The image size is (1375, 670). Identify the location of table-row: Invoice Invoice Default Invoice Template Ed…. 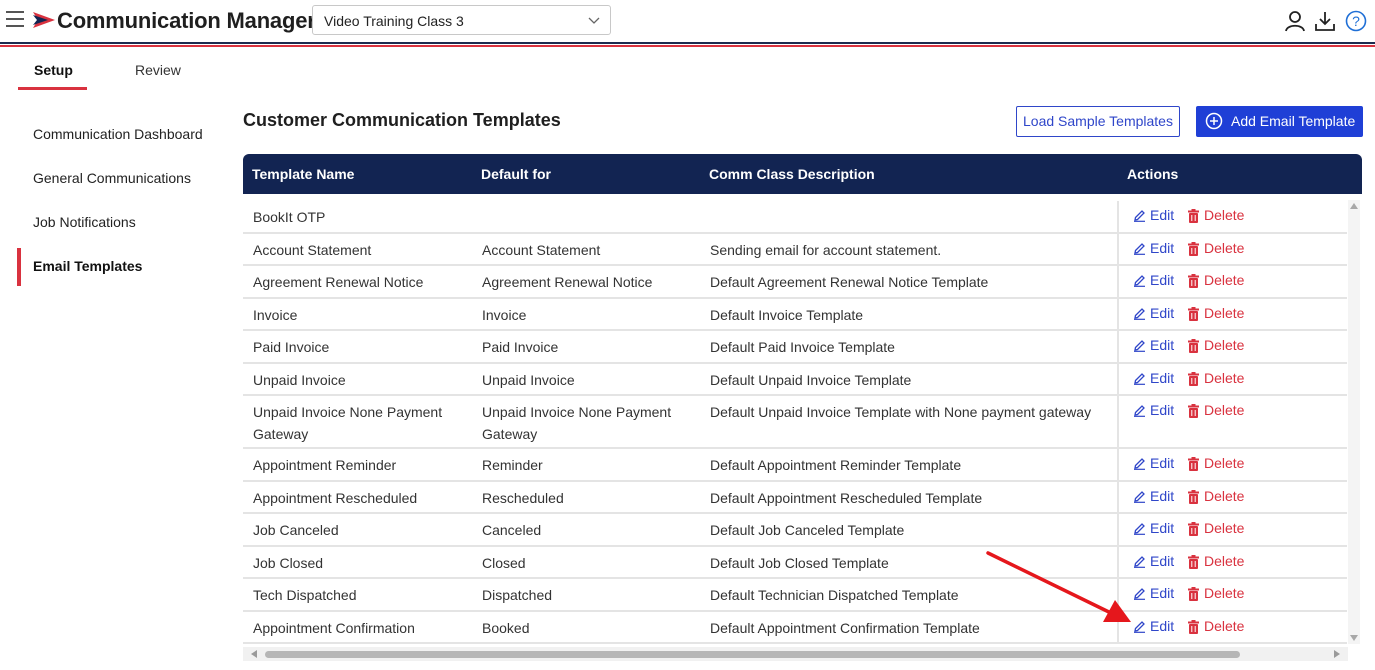
(795, 314).